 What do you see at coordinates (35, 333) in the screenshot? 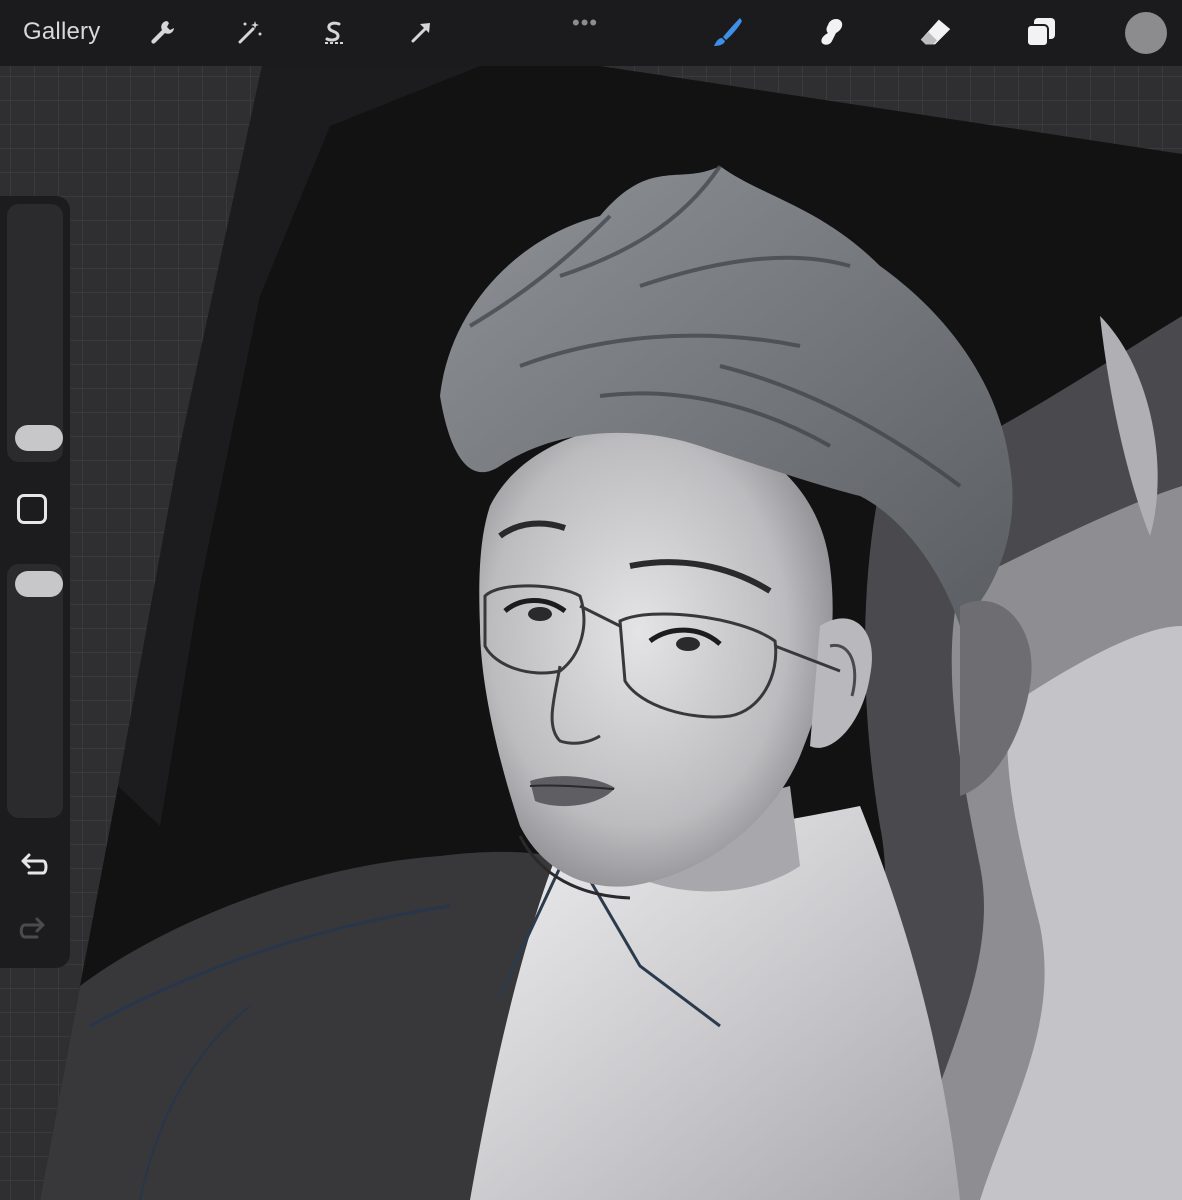
I see `brush-size-slider` at bounding box center [35, 333].